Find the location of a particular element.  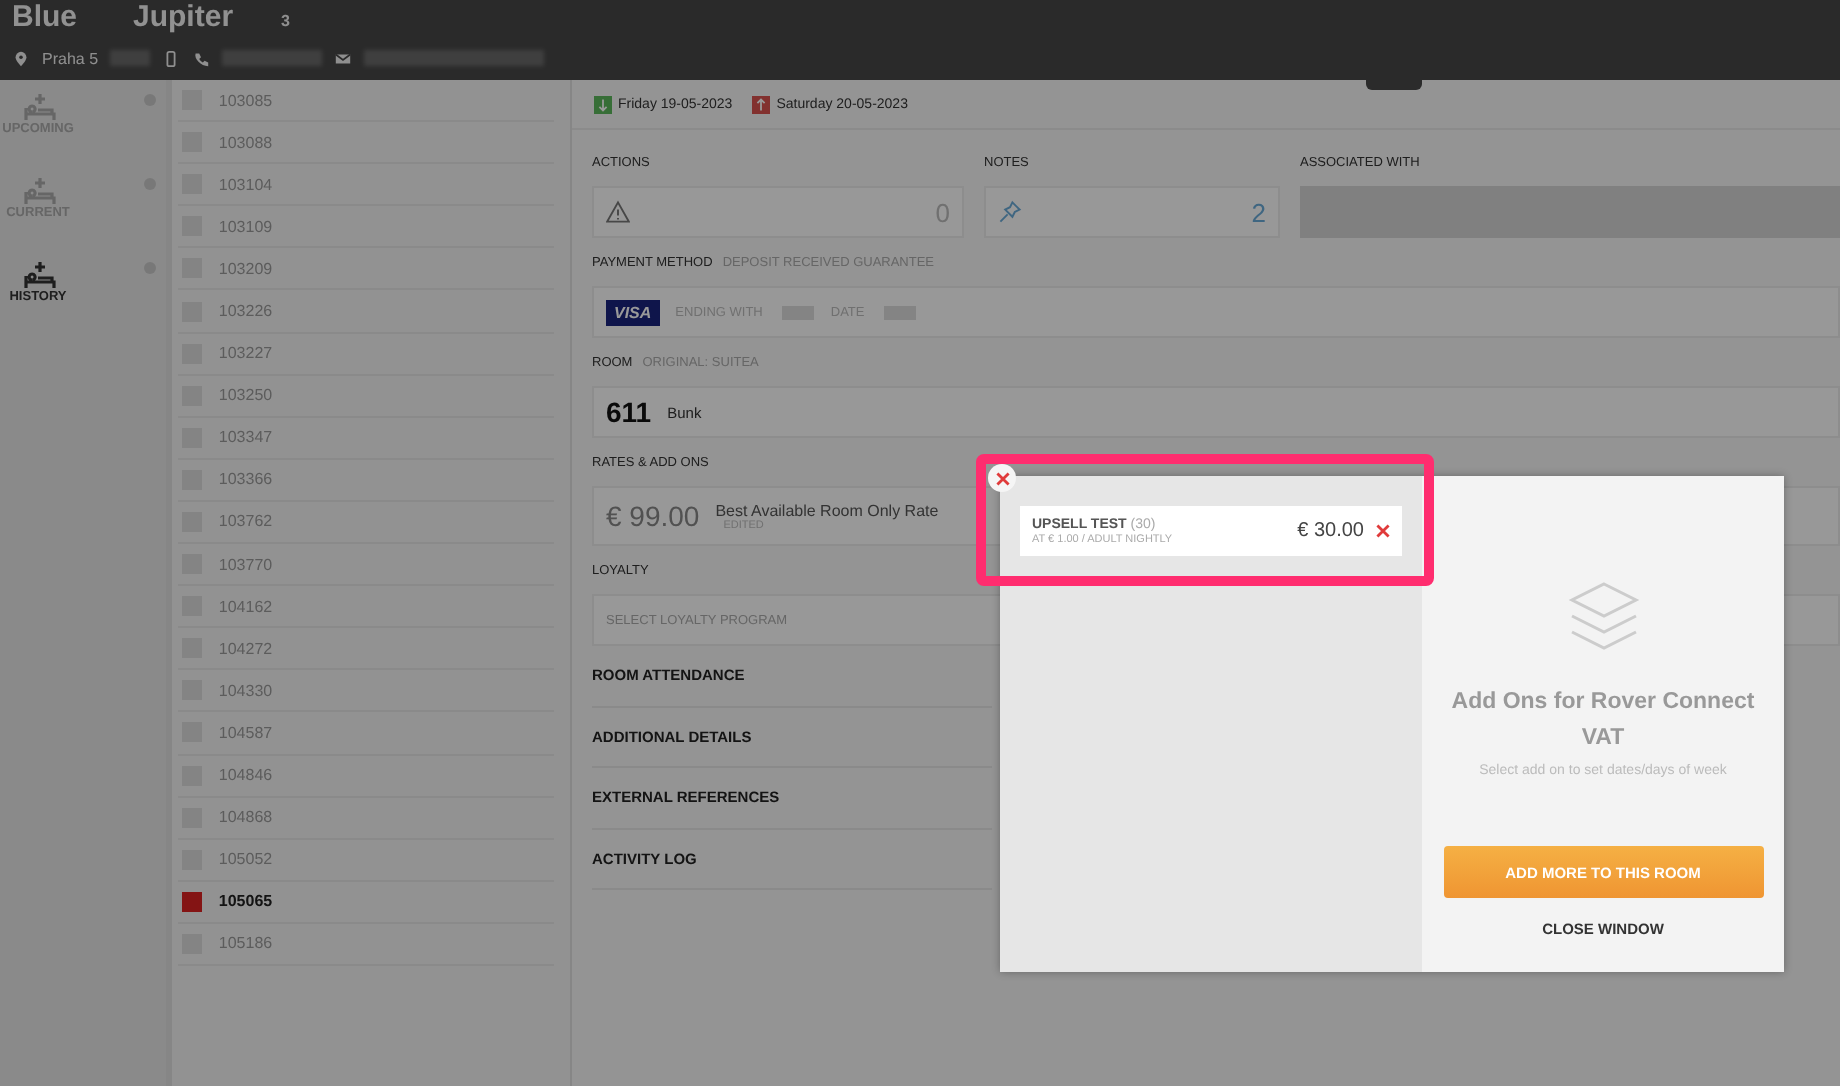

status-square is located at coordinates (192, 901).